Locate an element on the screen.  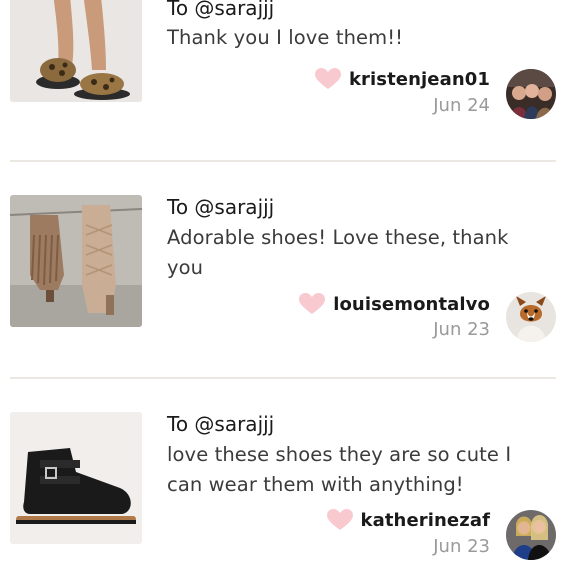
username-link: louisemontalvo is located at coordinates (411, 304).